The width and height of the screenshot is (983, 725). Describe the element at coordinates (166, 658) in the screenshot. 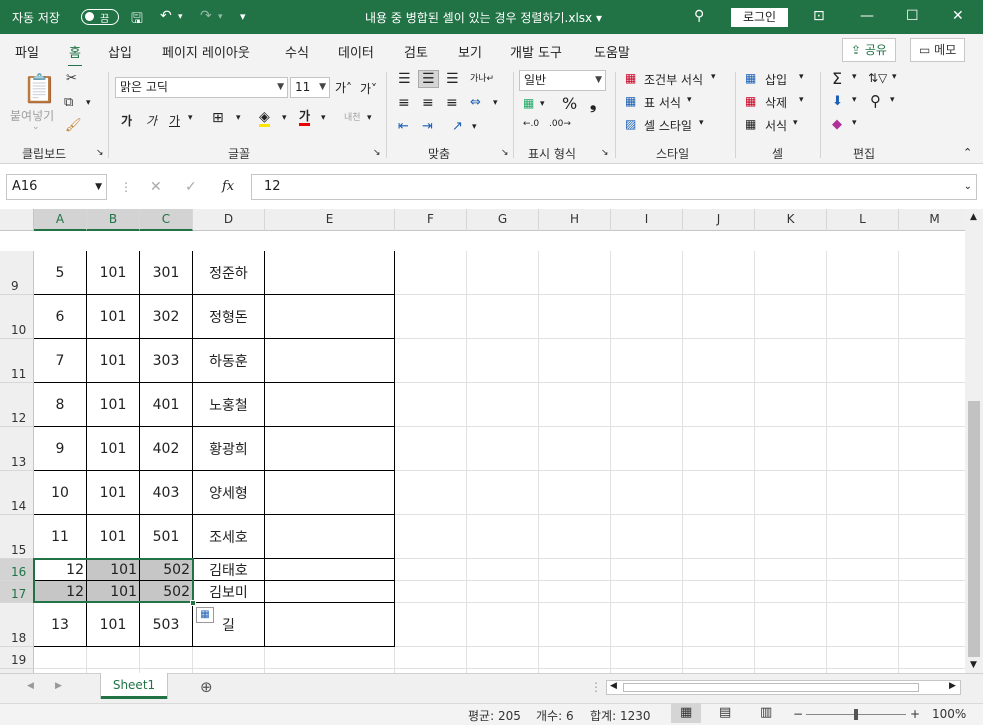

I see `cell-c19` at that location.